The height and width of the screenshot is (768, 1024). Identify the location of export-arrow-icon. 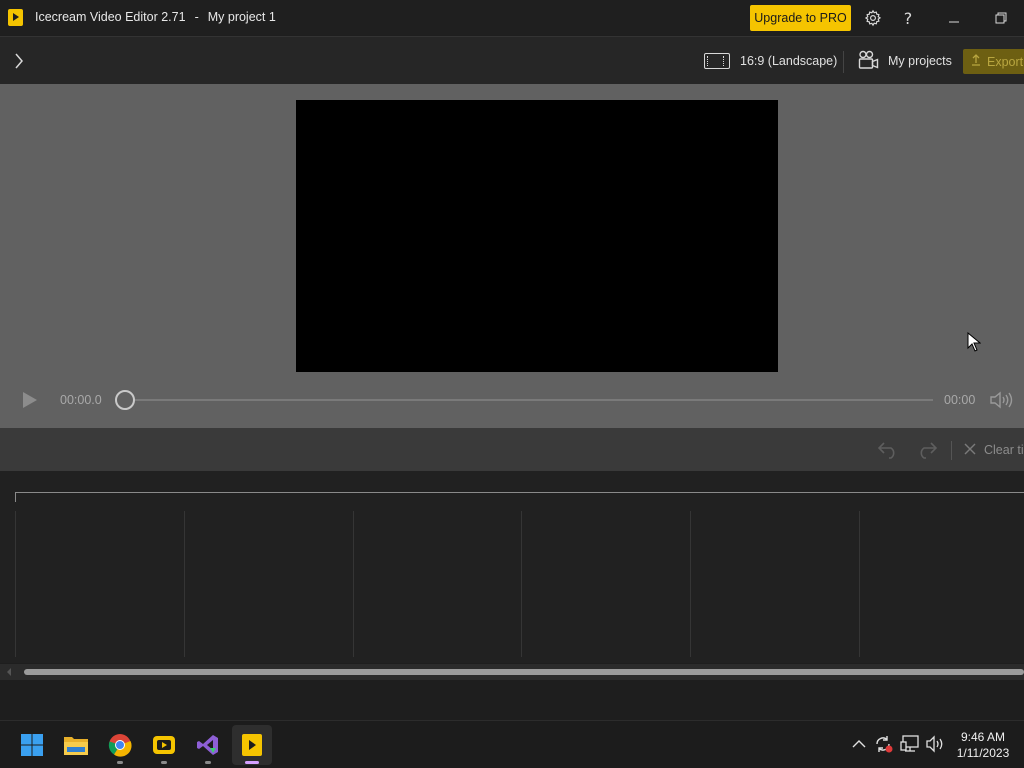
(976, 61).